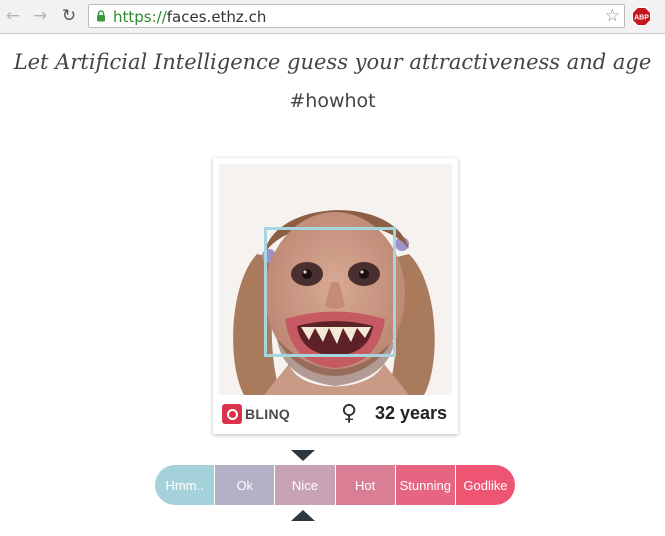  What do you see at coordinates (40, 16) in the screenshot?
I see `forward-icon: →` at bounding box center [40, 16].